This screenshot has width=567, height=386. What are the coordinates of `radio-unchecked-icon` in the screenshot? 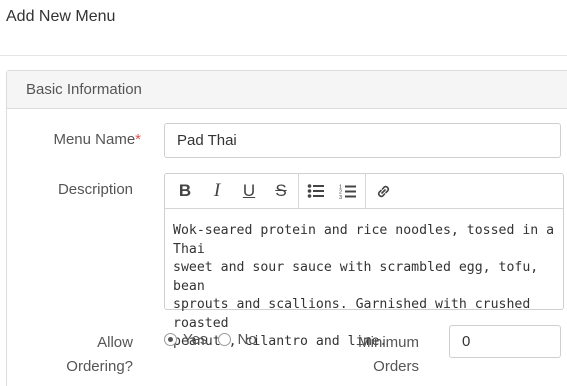 It's located at (225, 339).